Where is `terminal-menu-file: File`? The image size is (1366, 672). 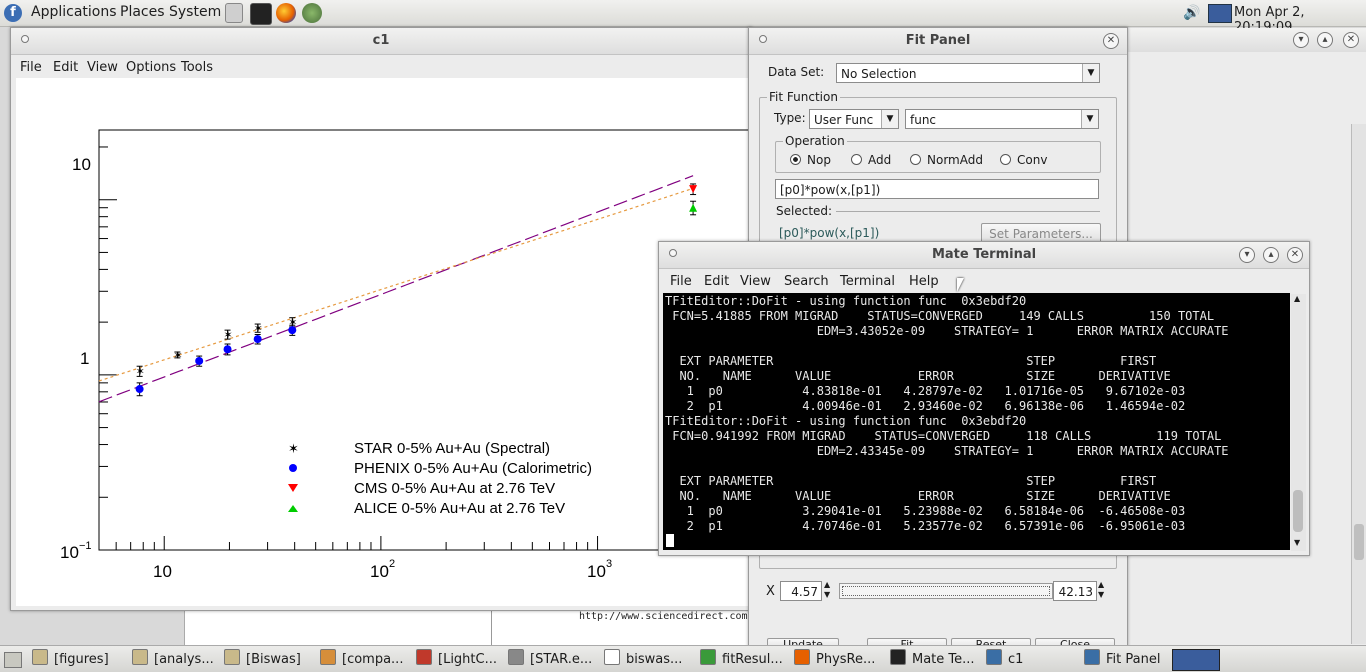 terminal-menu-file: File is located at coordinates (681, 281).